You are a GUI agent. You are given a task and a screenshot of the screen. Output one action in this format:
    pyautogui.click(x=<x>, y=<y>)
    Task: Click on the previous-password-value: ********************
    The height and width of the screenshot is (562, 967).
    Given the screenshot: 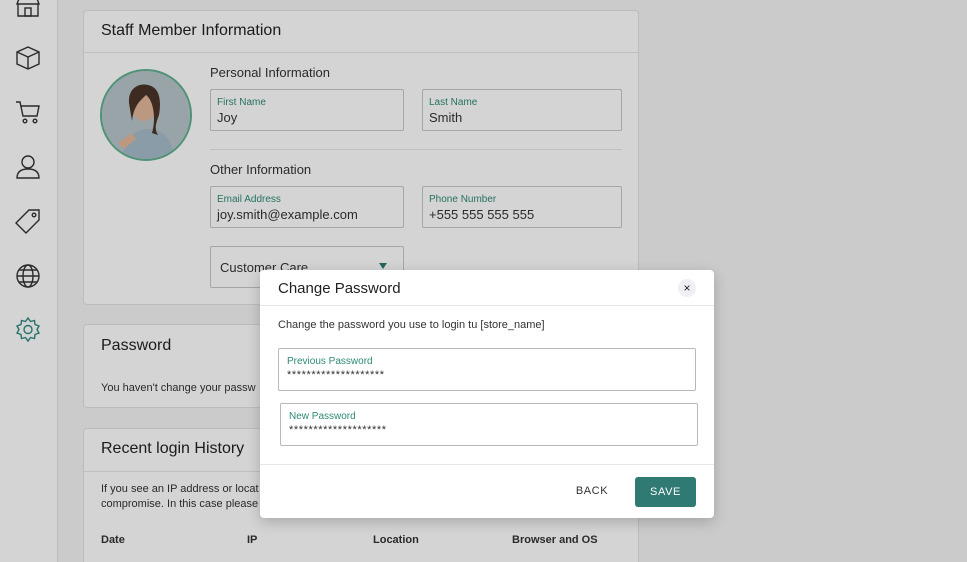 What is the action you would take?
    pyautogui.click(x=336, y=375)
    